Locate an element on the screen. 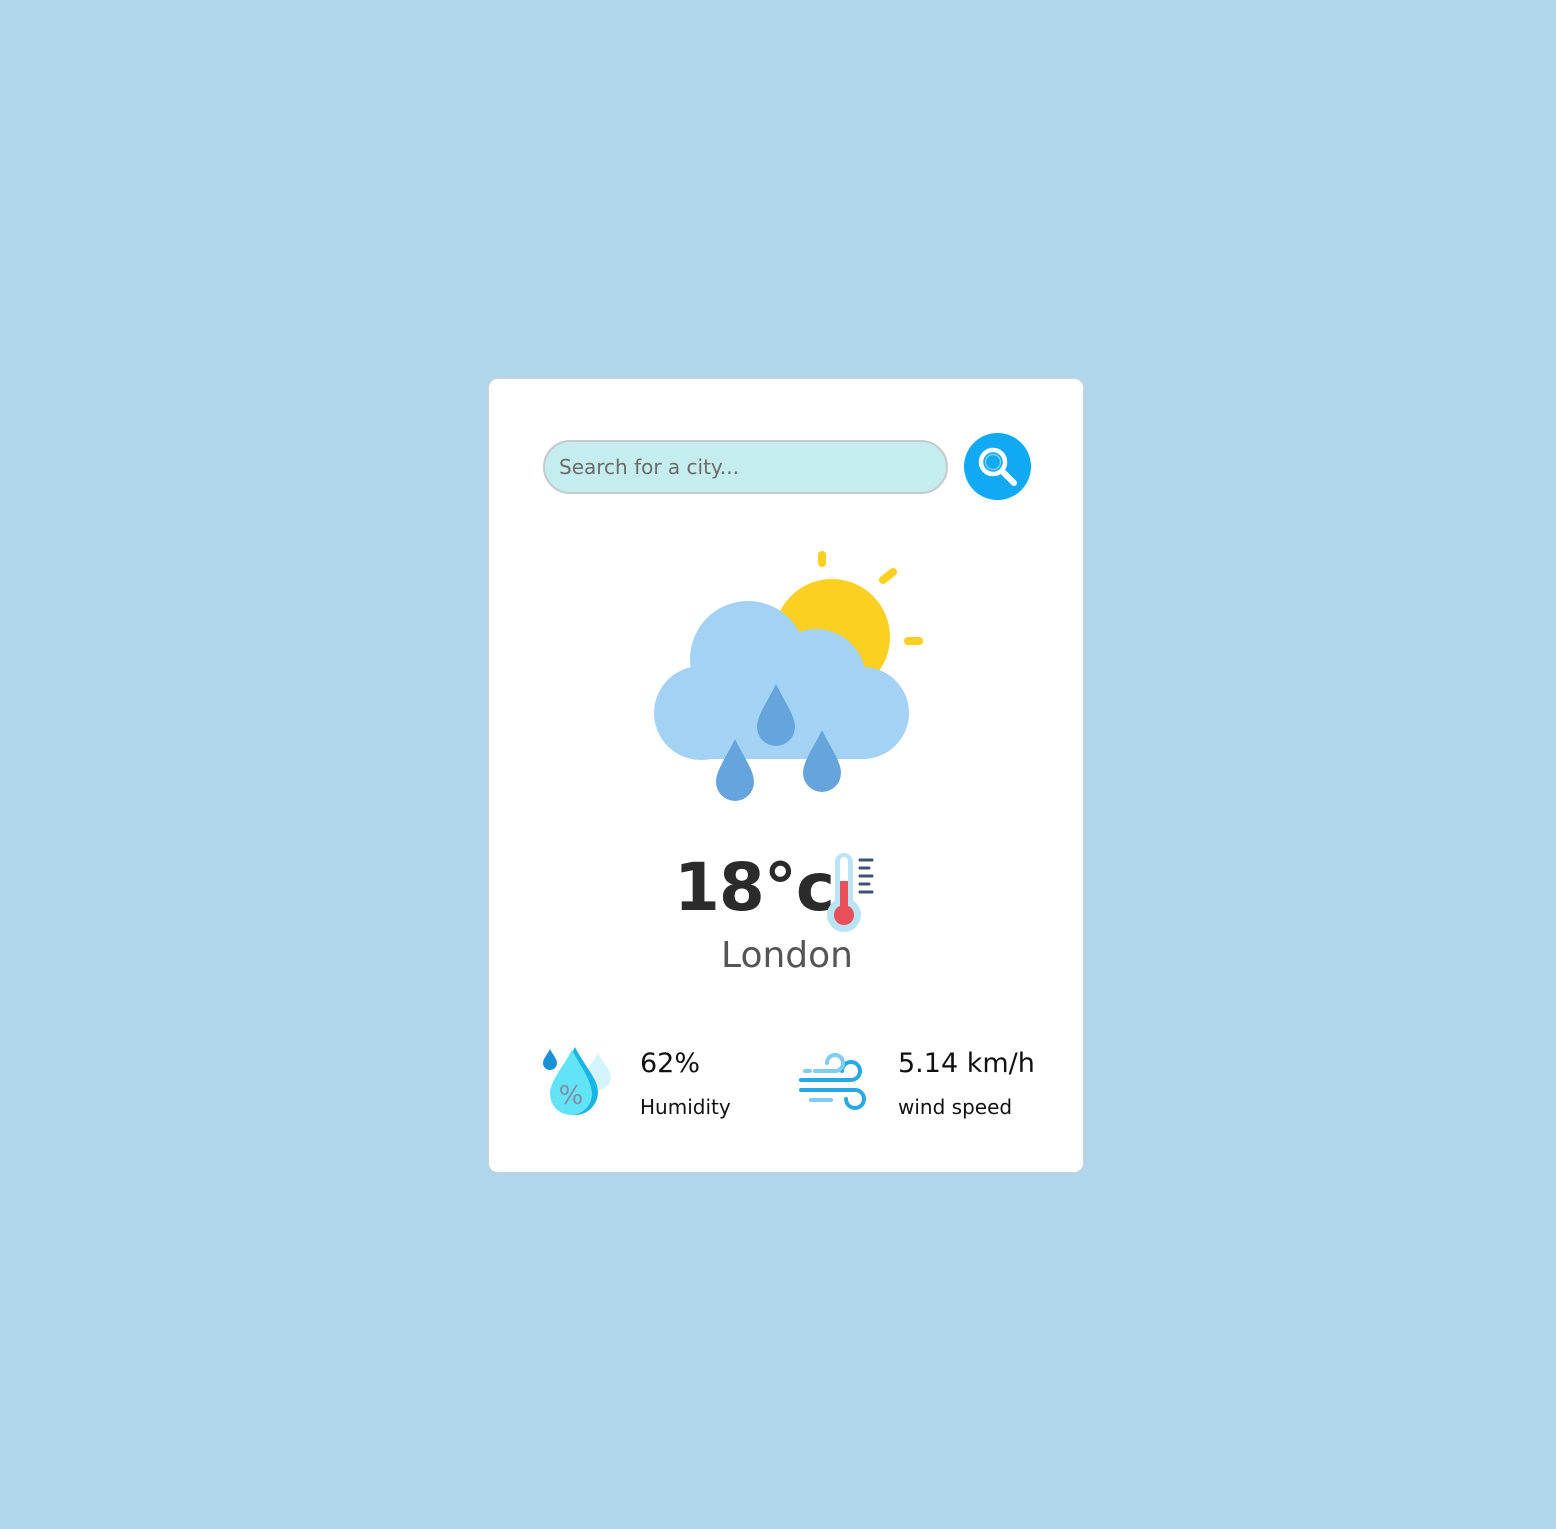  wind-value: 5.14 km/h is located at coordinates (966, 1063).